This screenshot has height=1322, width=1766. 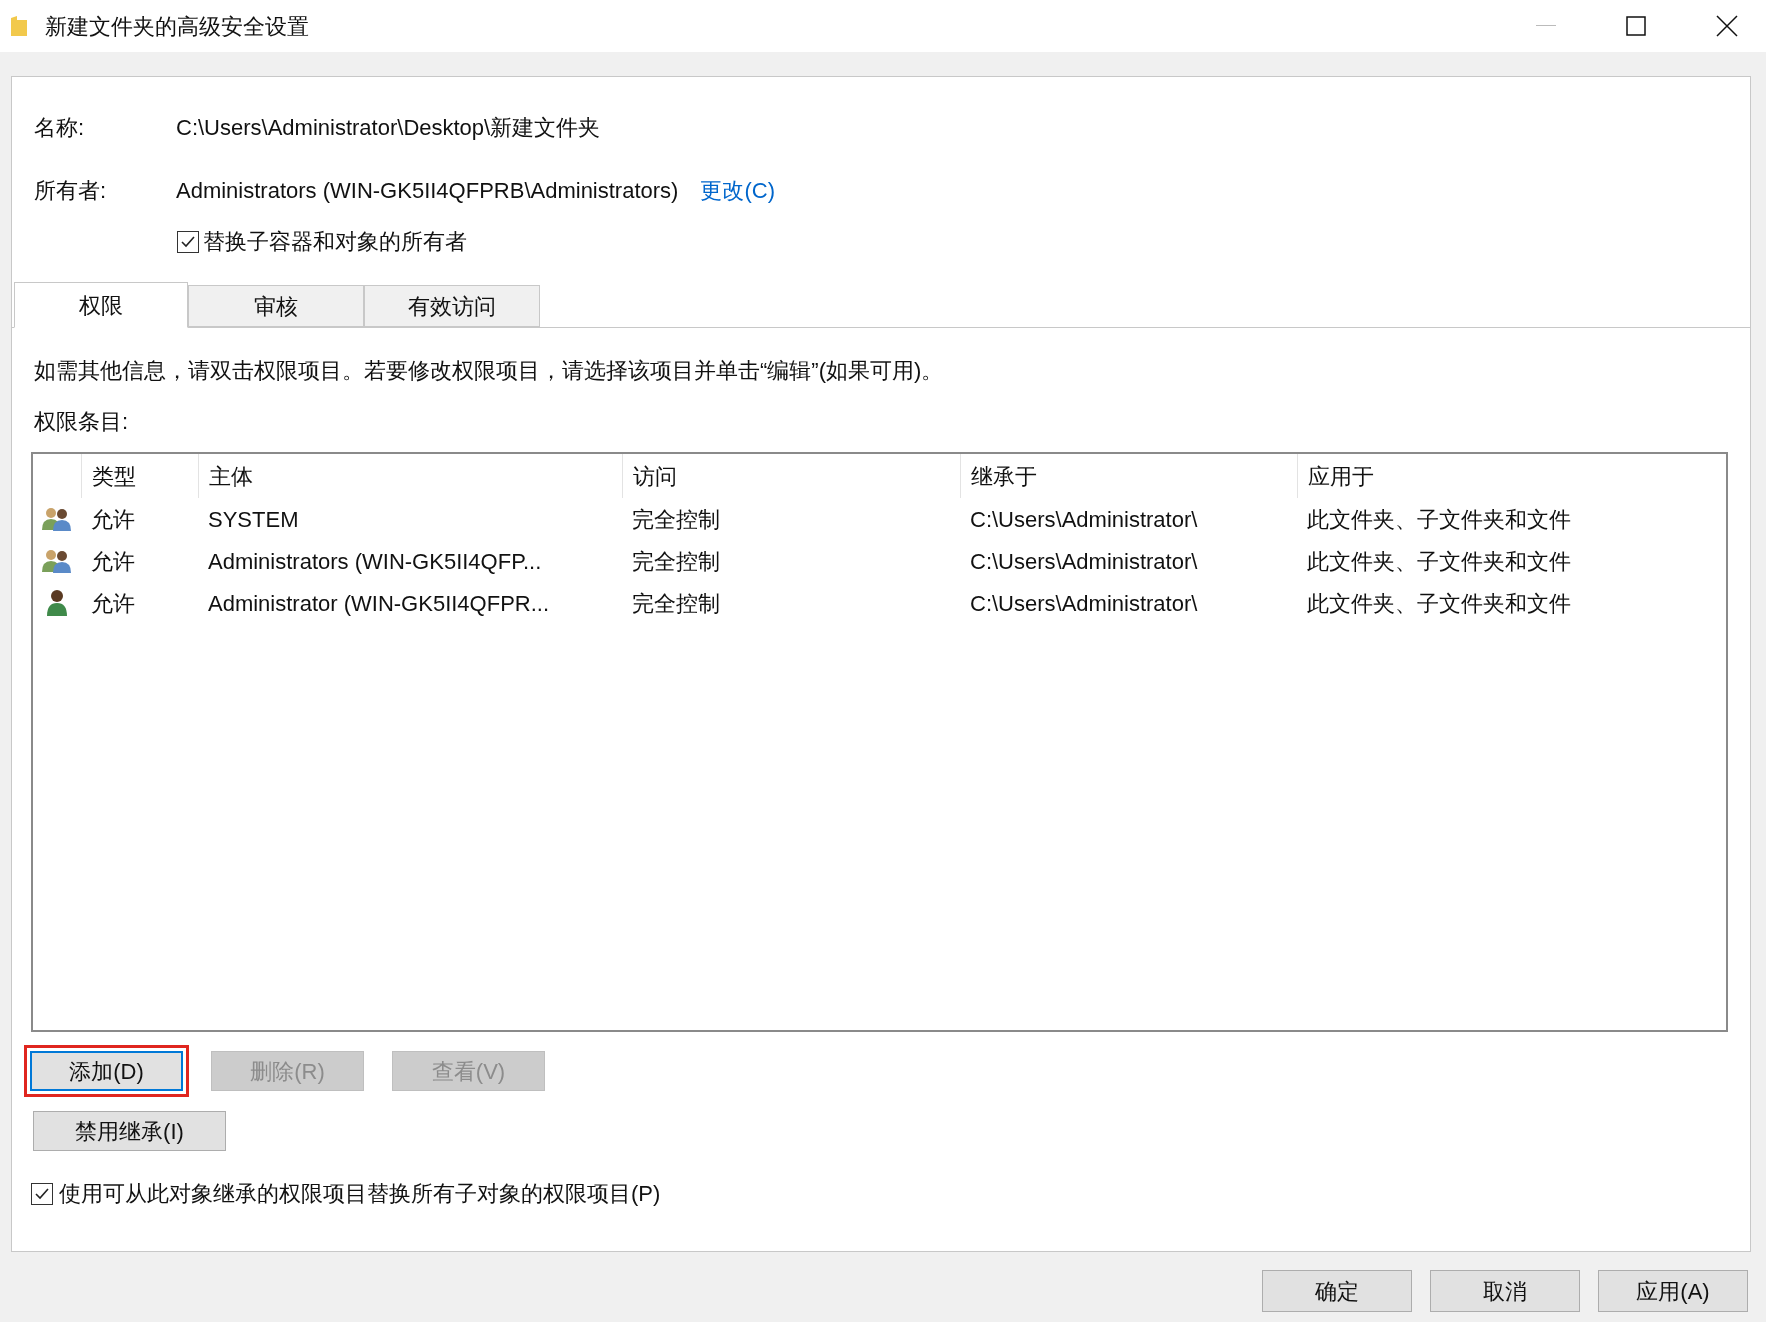 What do you see at coordinates (489, 371) in the screenshot?
I see `instruction-text: 如需其他信息，请双击权限项目。若要修改权限项目，请选择该项目并单击“编辑”(如果可用)。` at bounding box center [489, 371].